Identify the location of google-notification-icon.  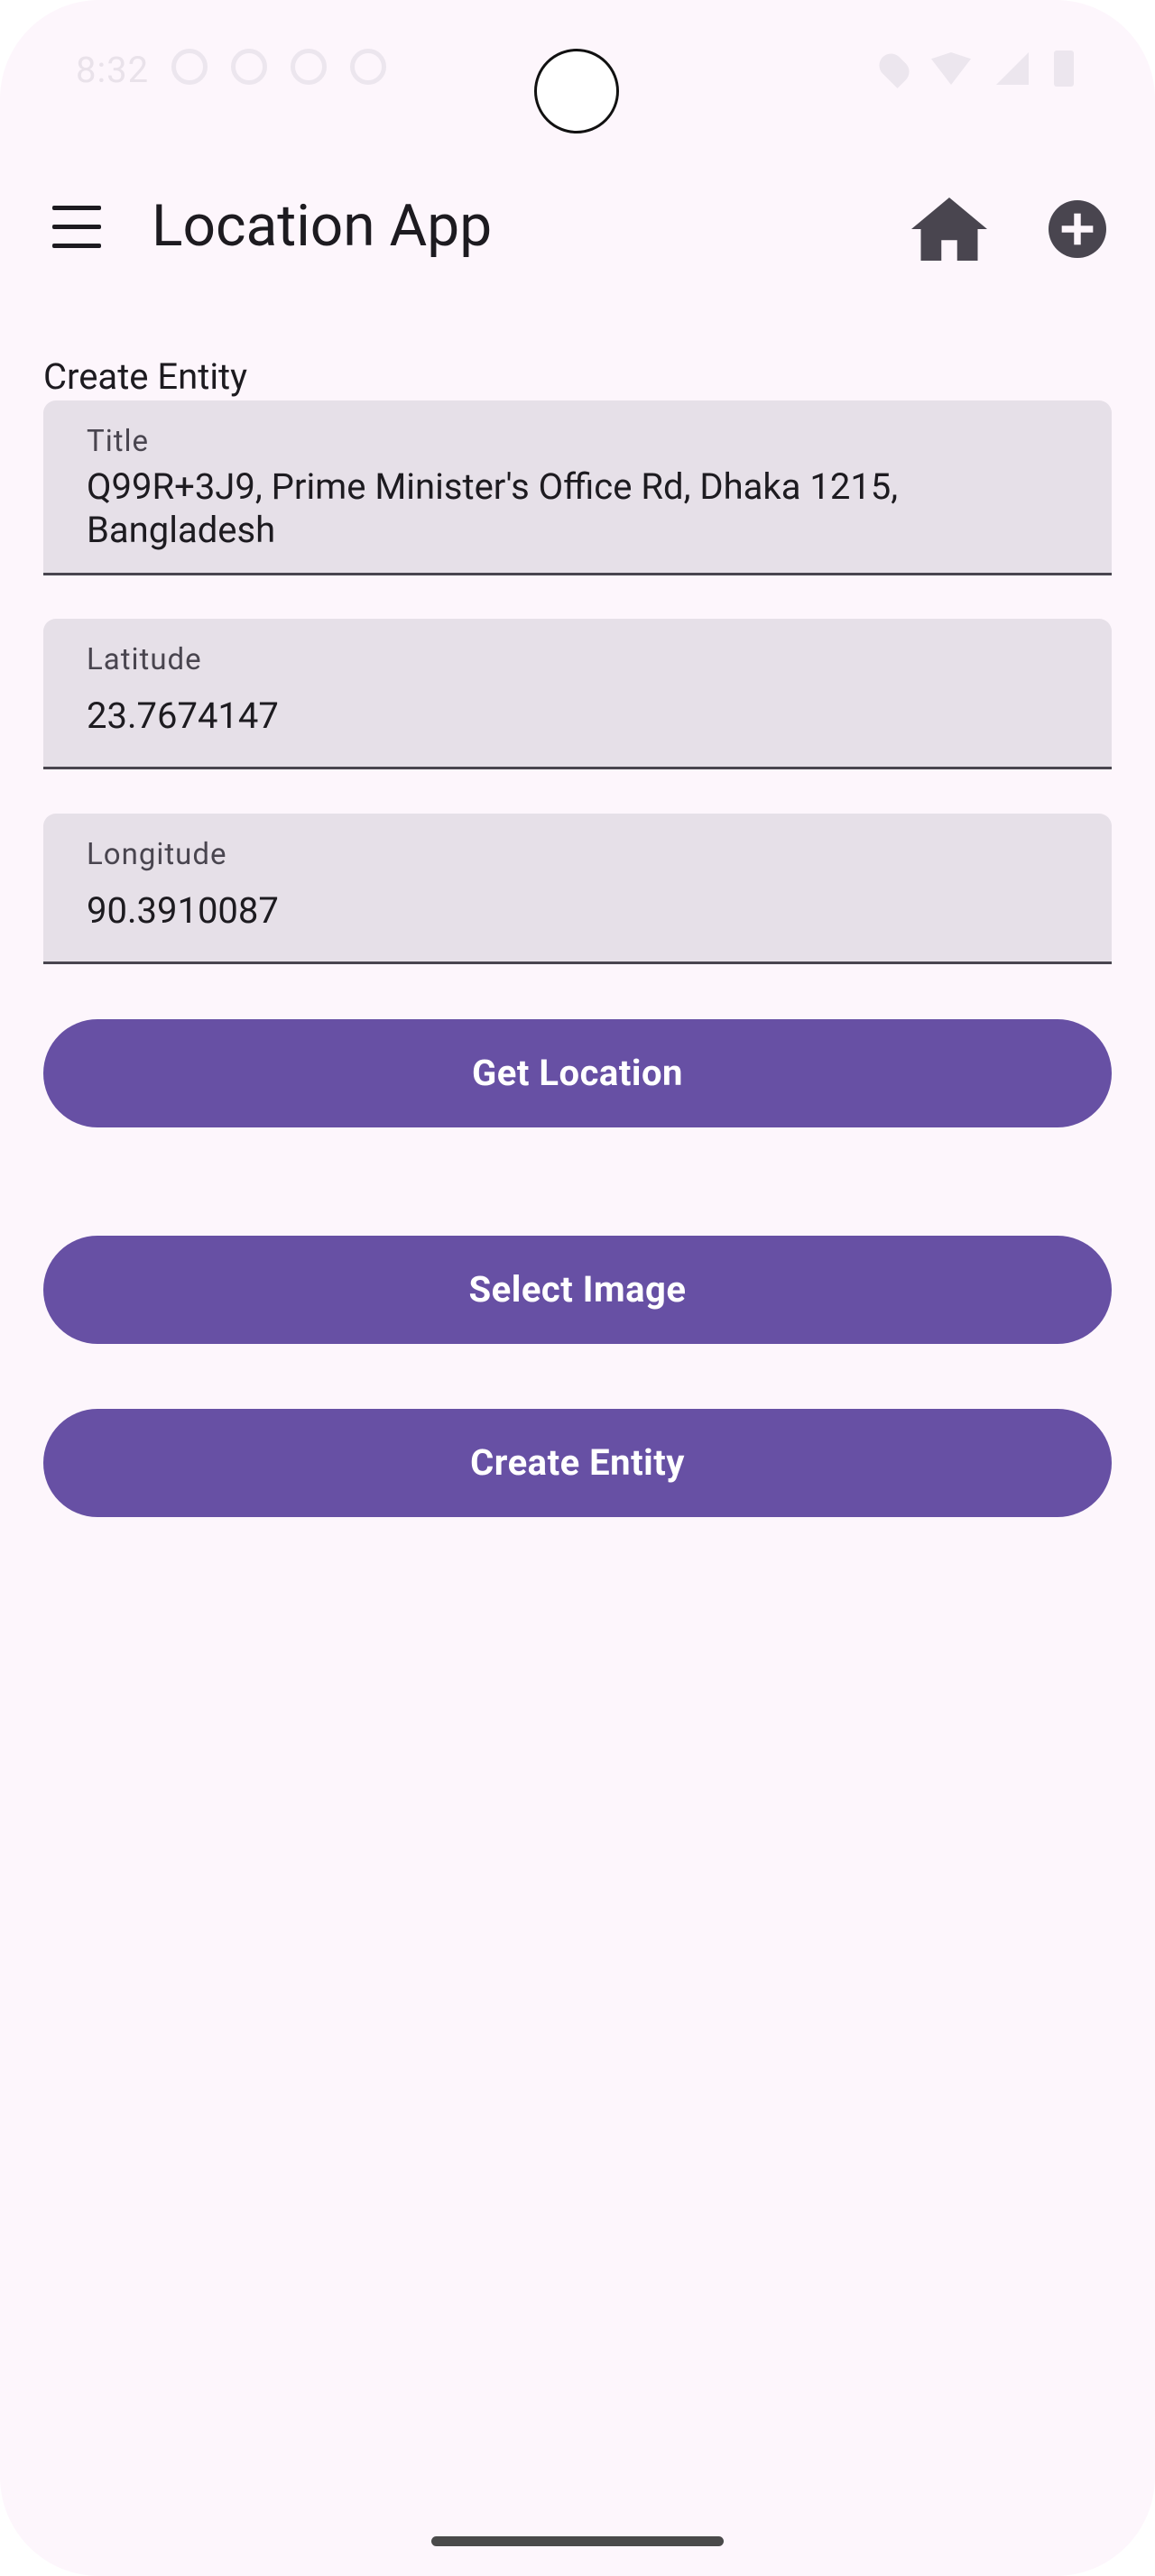
(249, 67).